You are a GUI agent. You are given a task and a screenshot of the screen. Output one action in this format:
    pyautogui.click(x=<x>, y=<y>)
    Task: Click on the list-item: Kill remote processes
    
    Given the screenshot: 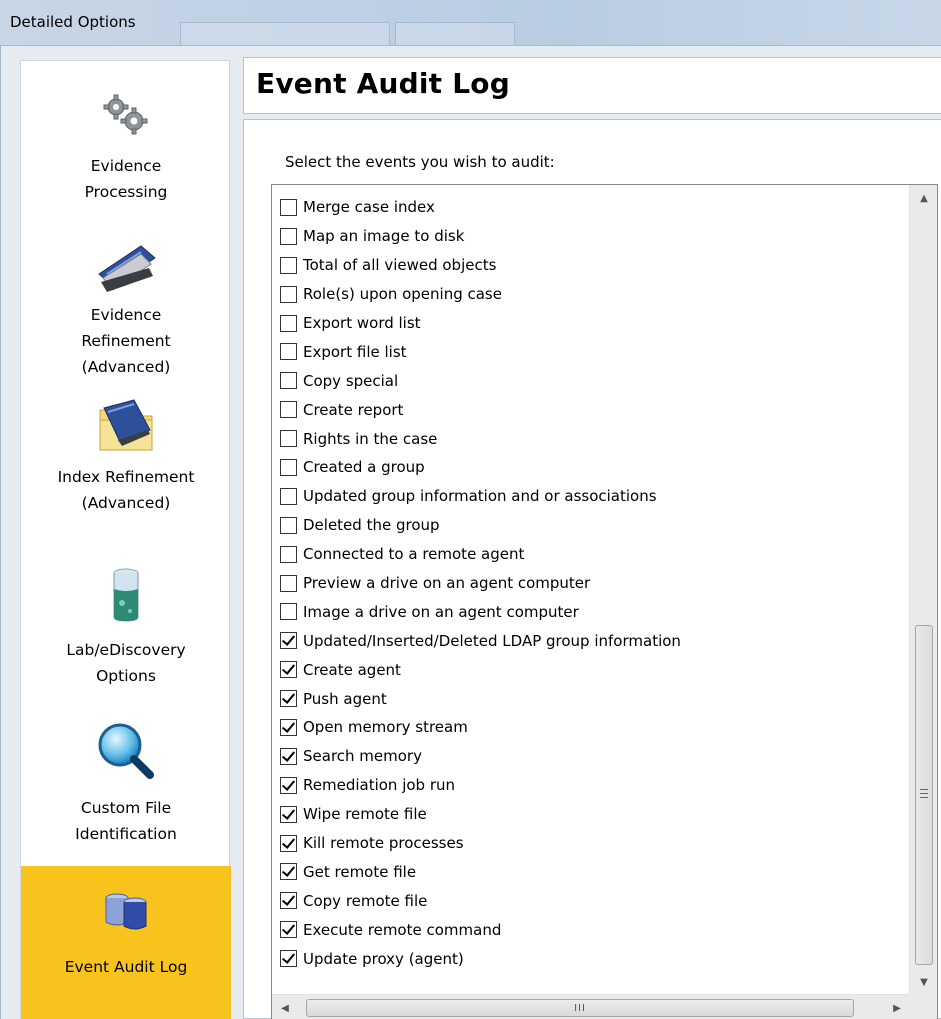 What is the action you would take?
    pyautogui.click(x=590, y=843)
    